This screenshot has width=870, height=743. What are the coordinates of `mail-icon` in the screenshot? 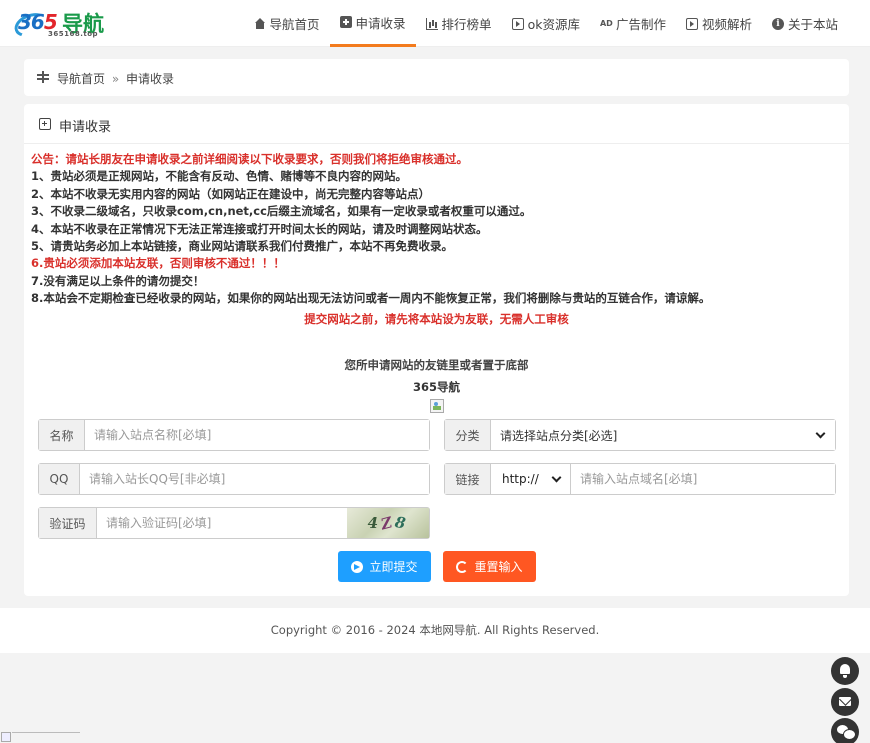 It's located at (845, 702).